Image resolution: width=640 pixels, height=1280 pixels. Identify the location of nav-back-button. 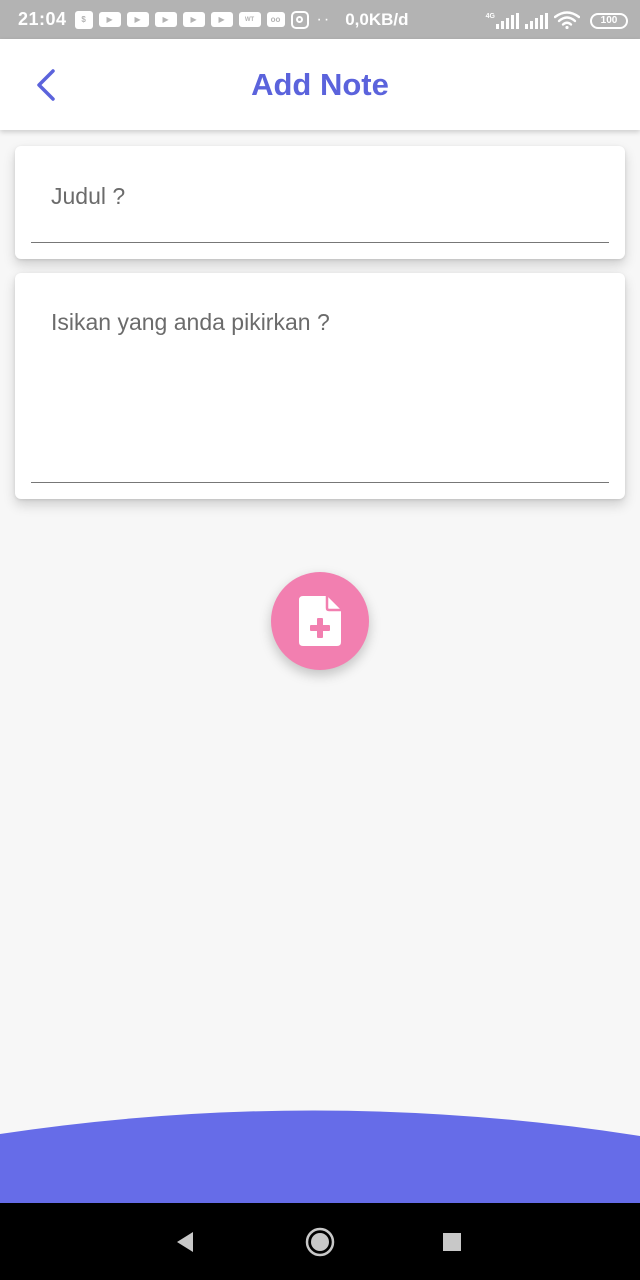
(185, 1242).